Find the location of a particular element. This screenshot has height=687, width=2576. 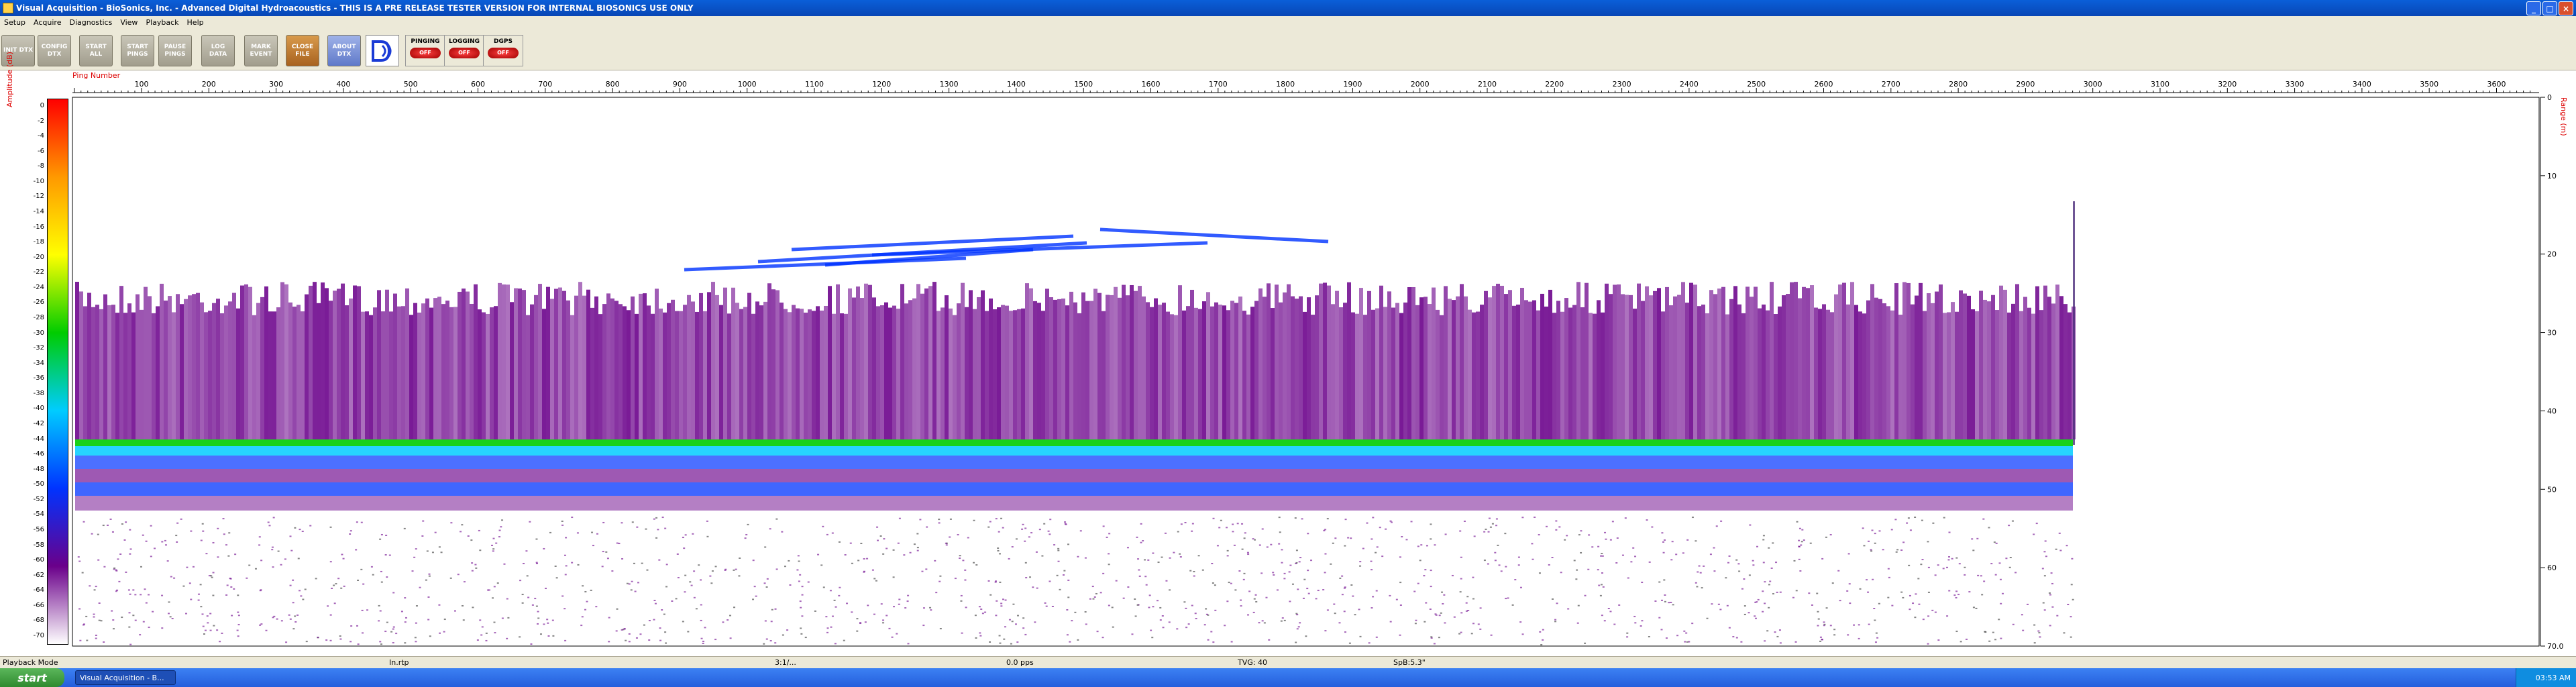

ping-tick-label: 2200 is located at coordinates (1554, 84).